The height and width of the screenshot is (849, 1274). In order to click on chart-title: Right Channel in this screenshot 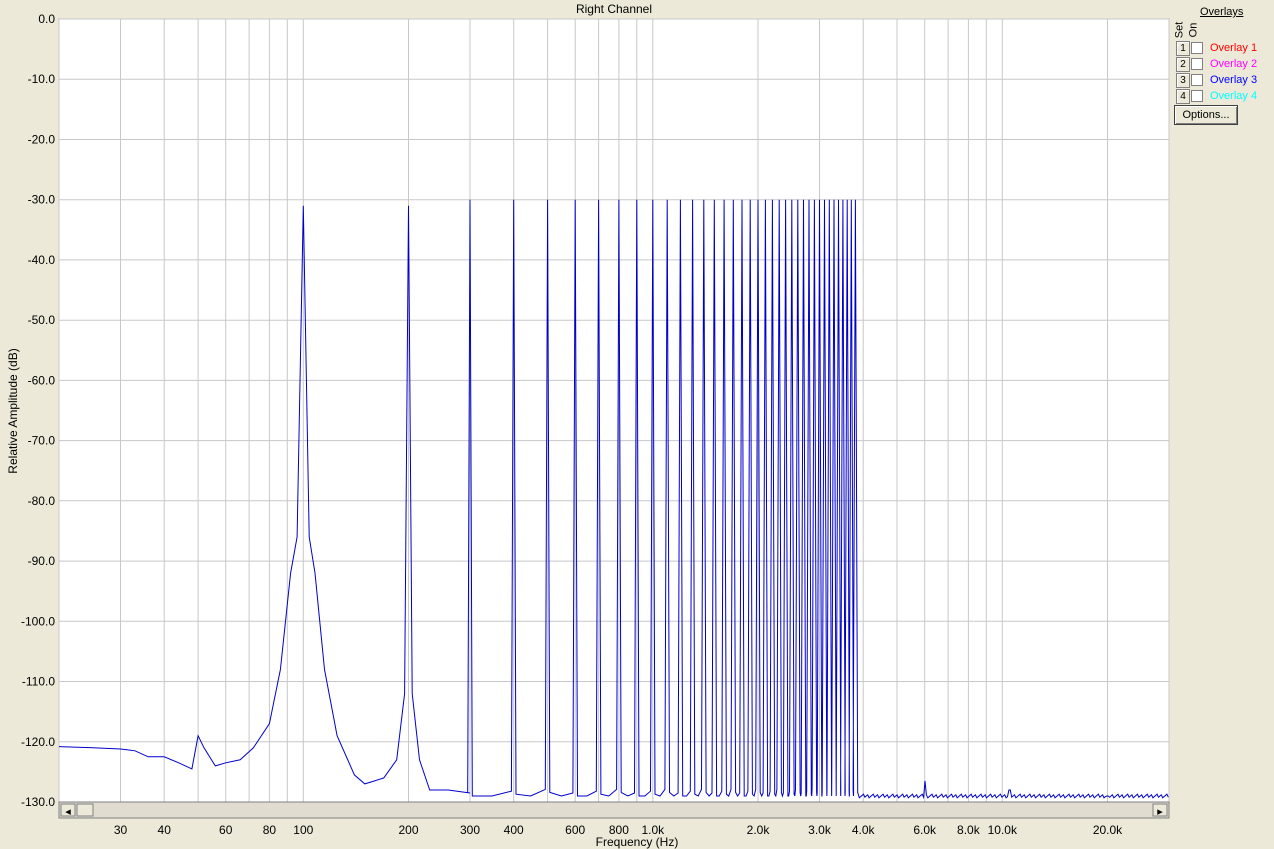, I will do `click(614, 9)`.